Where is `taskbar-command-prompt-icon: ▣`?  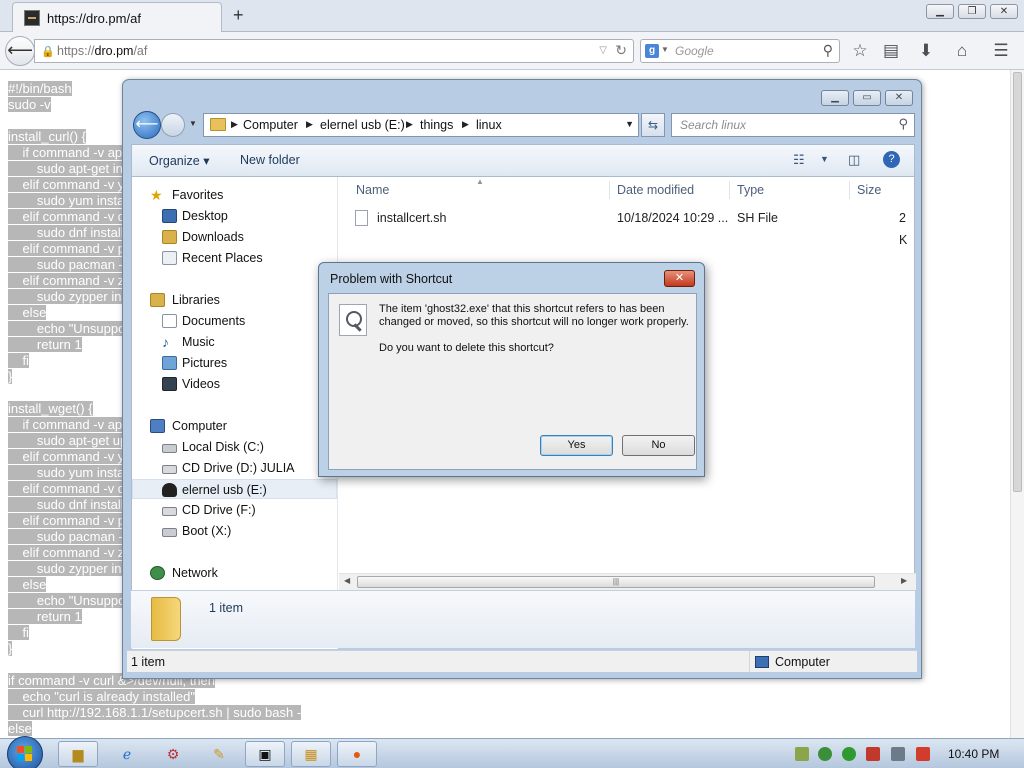 taskbar-command-prompt-icon: ▣ is located at coordinates (265, 754).